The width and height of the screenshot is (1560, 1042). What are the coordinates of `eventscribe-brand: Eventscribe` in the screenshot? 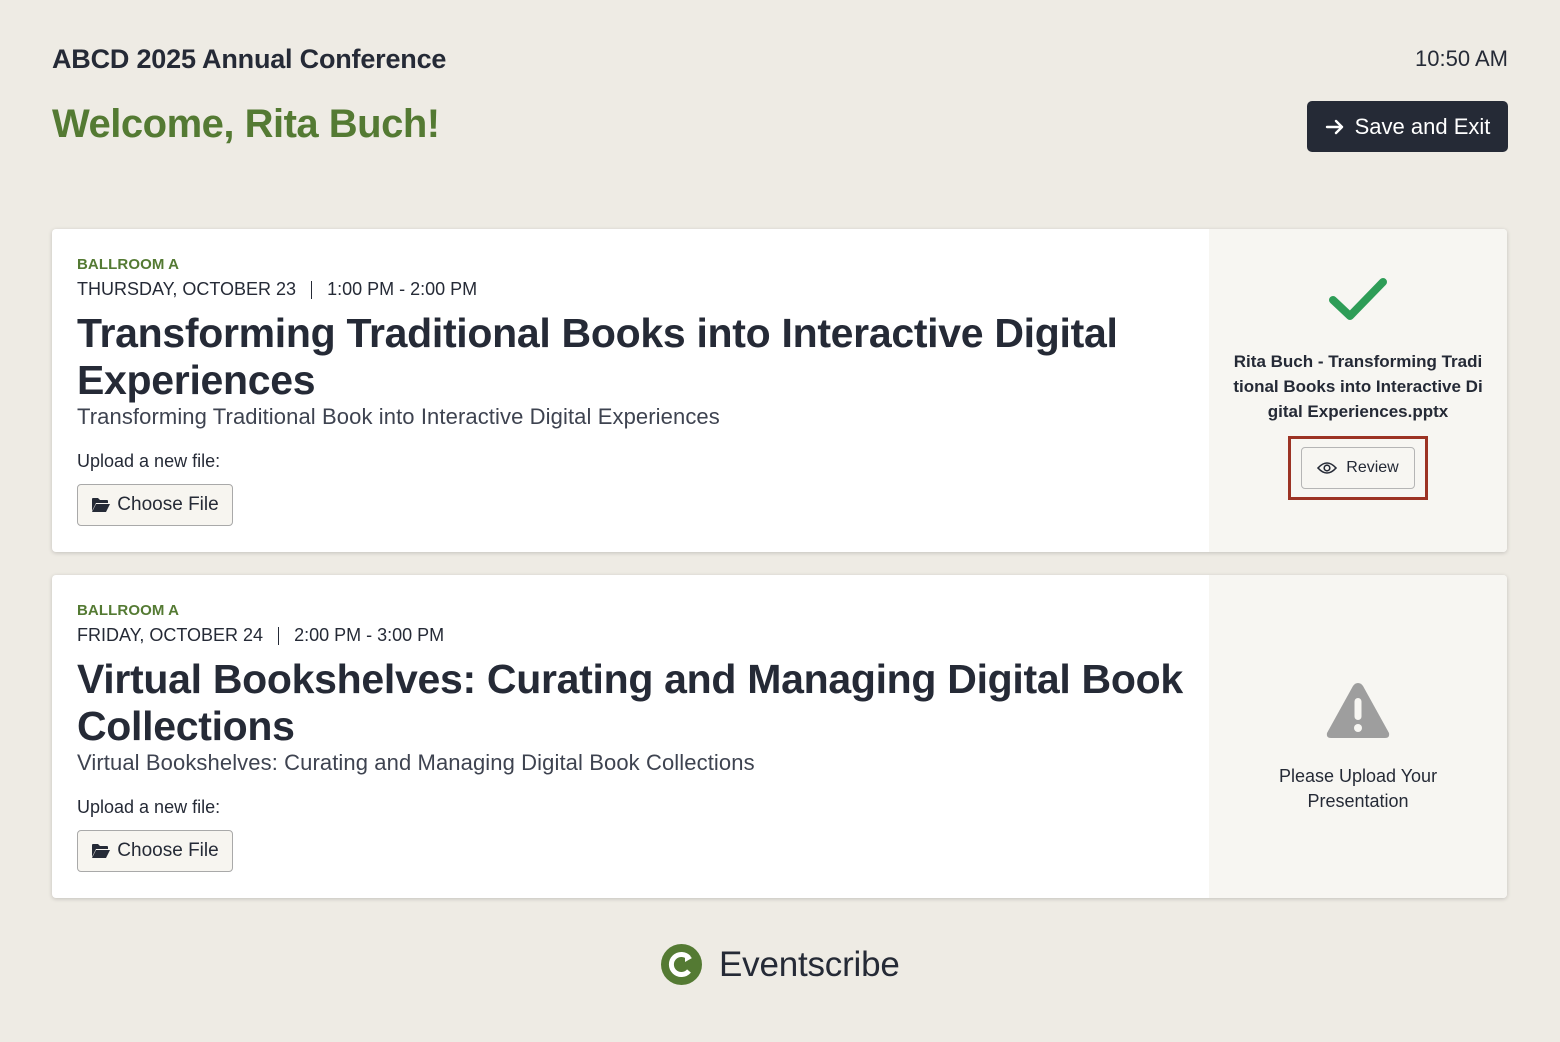 It's located at (780, 964).